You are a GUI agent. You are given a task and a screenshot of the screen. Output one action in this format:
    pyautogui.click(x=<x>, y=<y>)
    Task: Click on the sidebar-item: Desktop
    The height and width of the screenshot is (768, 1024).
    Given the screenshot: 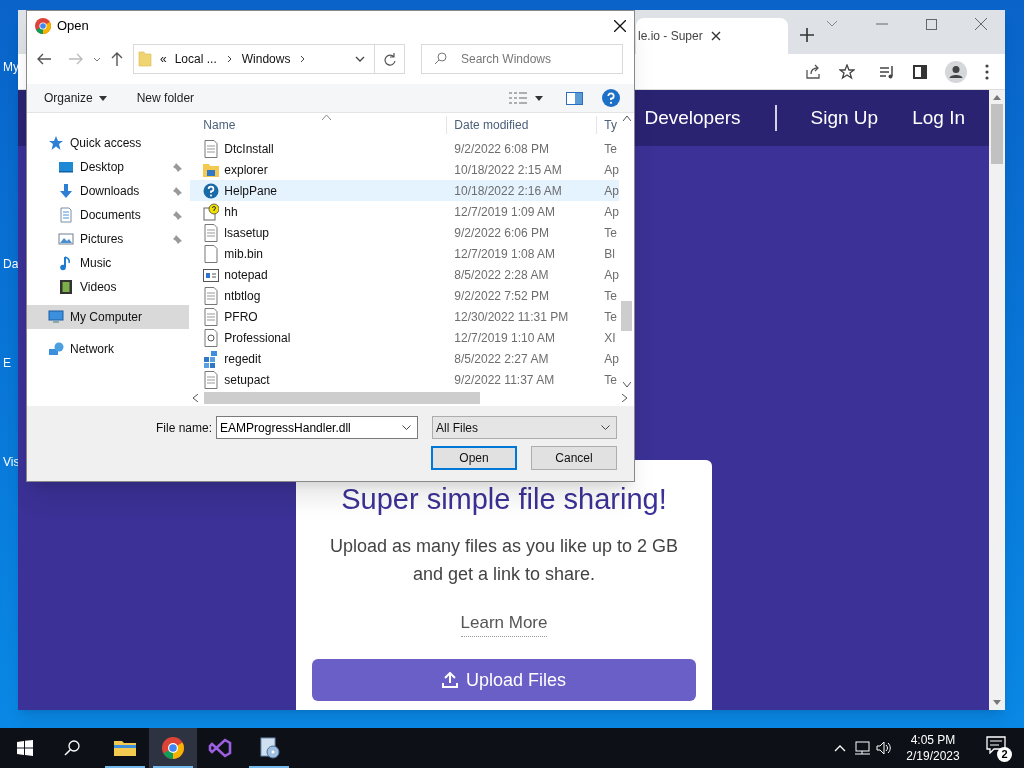 What is the action you would take?
    pyautogui.click(x=108, y=167)
    